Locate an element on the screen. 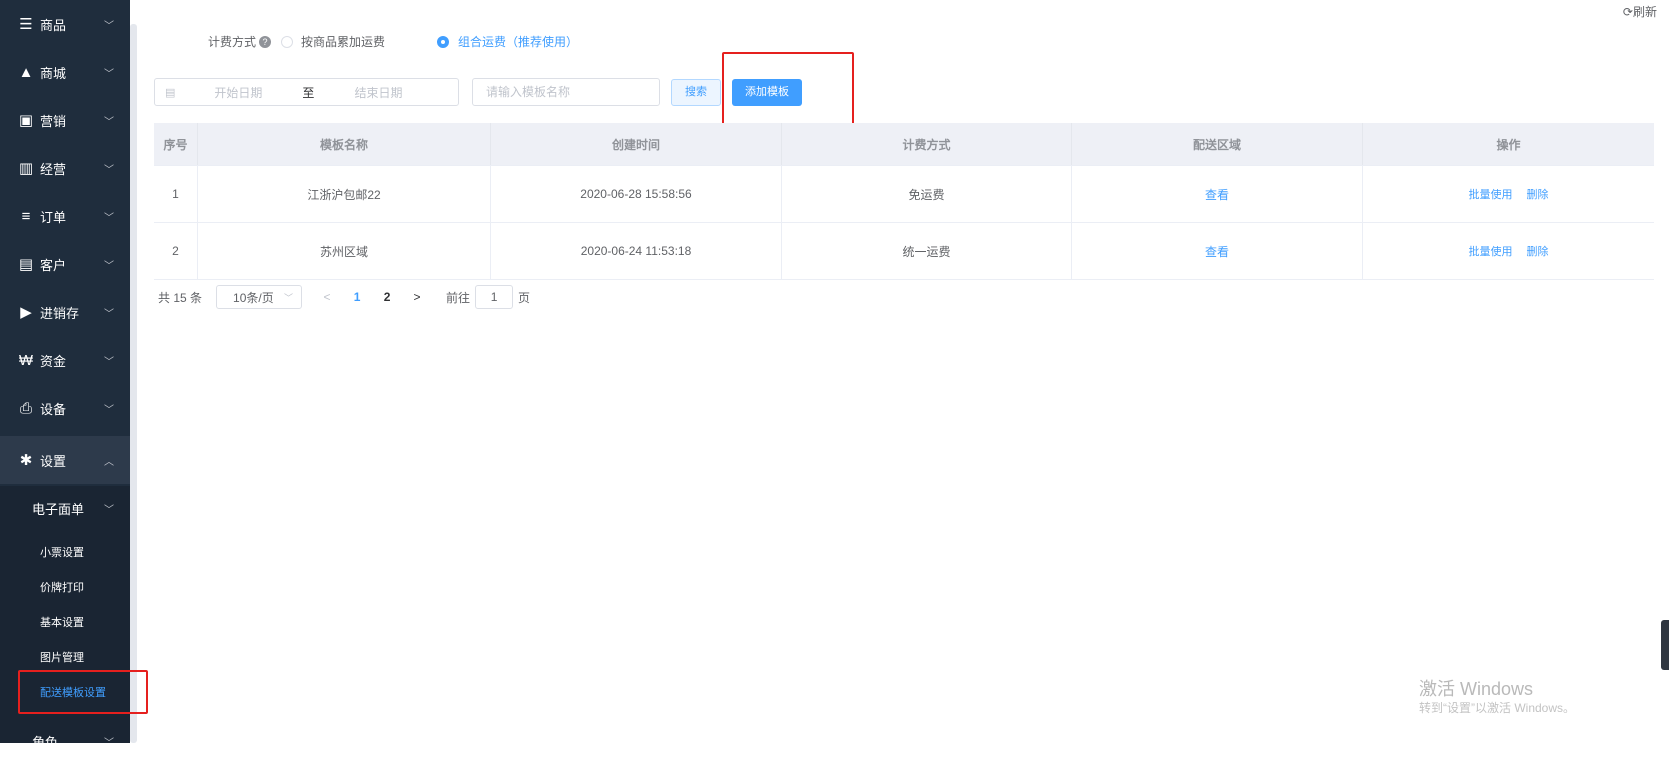 This screenshot has width=1669, height=763. sidebar-item-devices: ⎙ 设备 ﹀ is located at coordinates (65, 408).